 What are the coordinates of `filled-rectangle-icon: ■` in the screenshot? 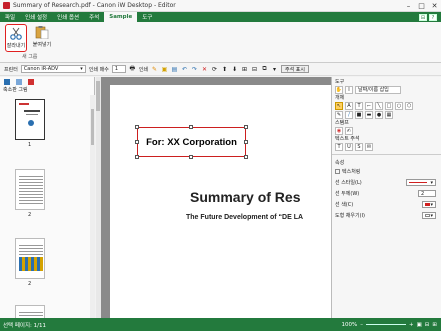 It's located at (359, 114).